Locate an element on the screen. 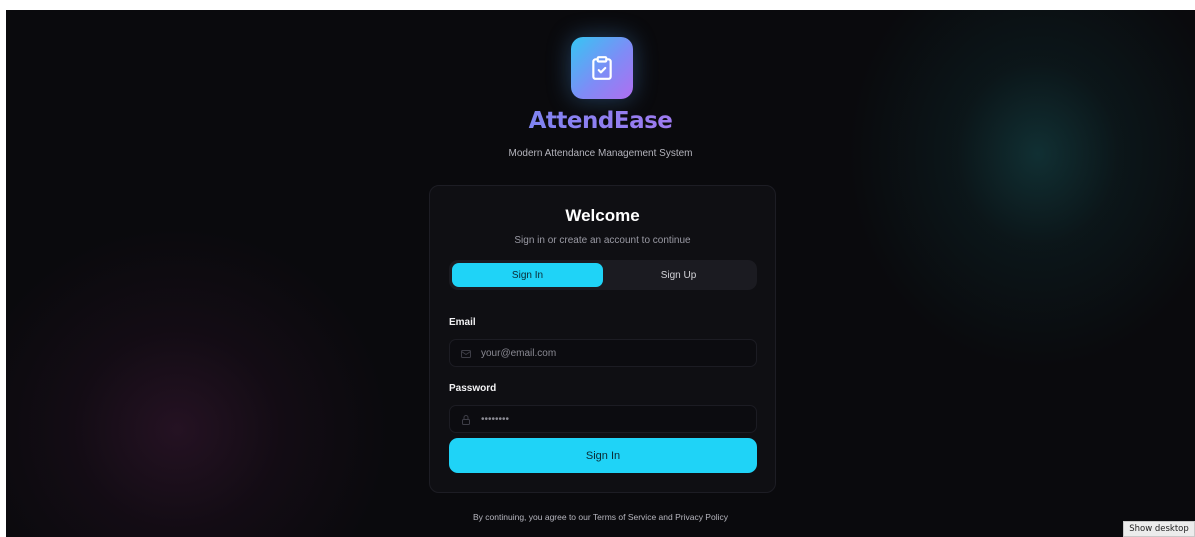  email-input is located at coordinates (616, 353).